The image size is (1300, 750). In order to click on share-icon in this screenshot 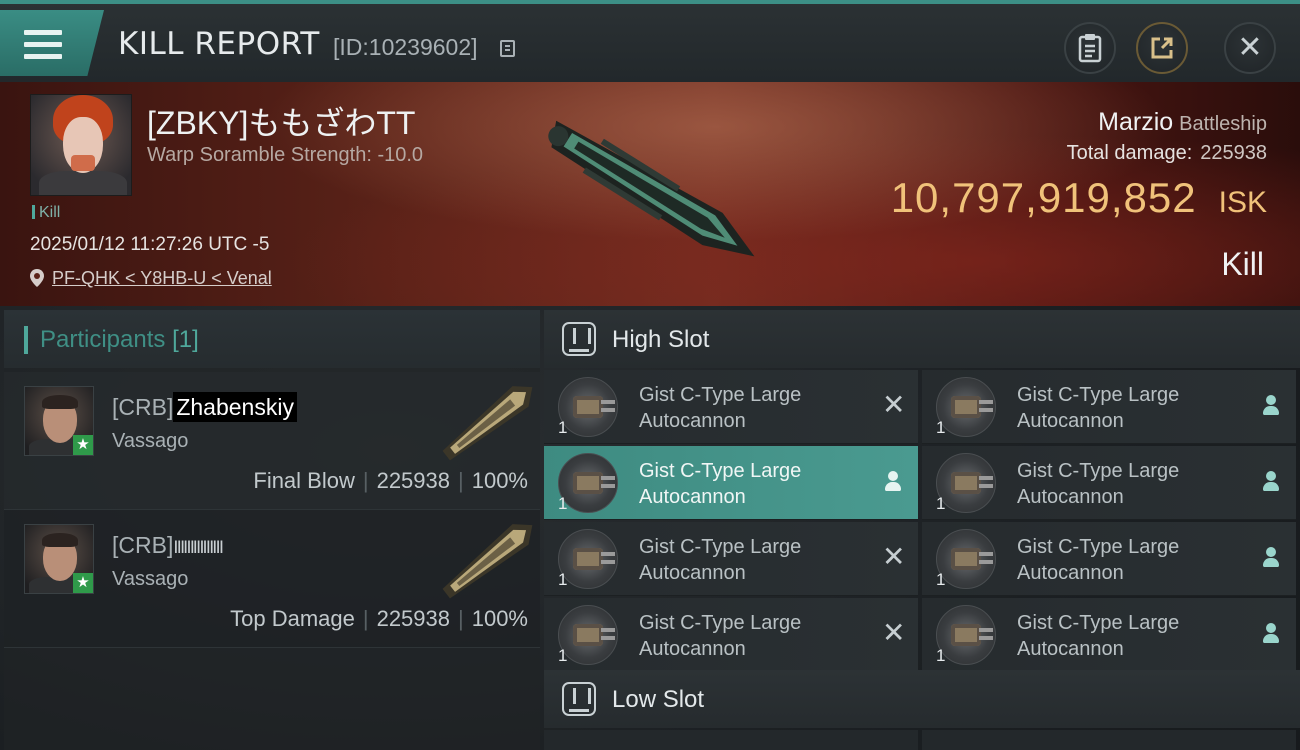, I will do `click(1162, 48)`.